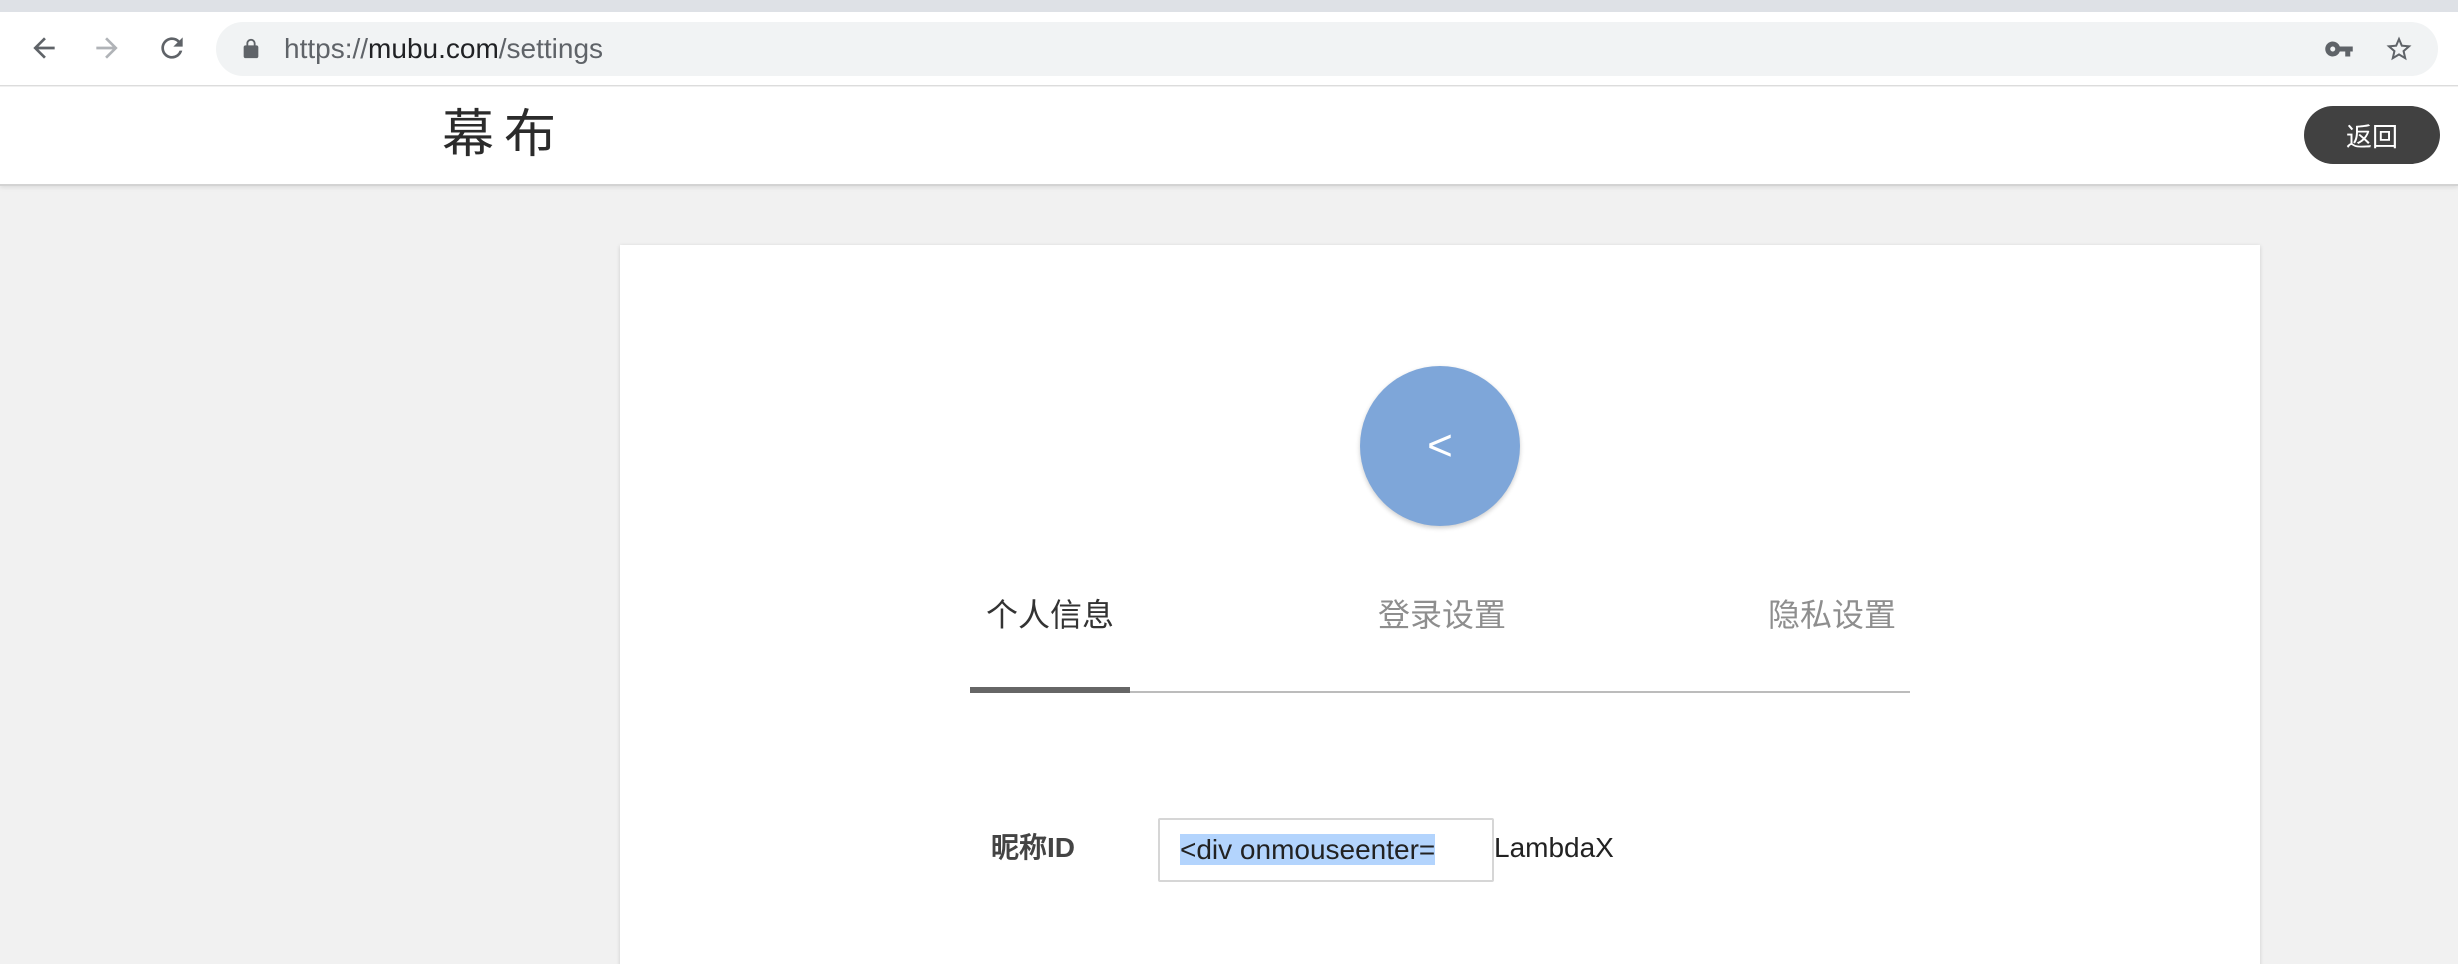 The width and height of the screenshot is (2458, 964). Describe the element at coordinates (1327, 49) in the screenshot. I see `address-bar: https://mubu.com/settings` at that location.